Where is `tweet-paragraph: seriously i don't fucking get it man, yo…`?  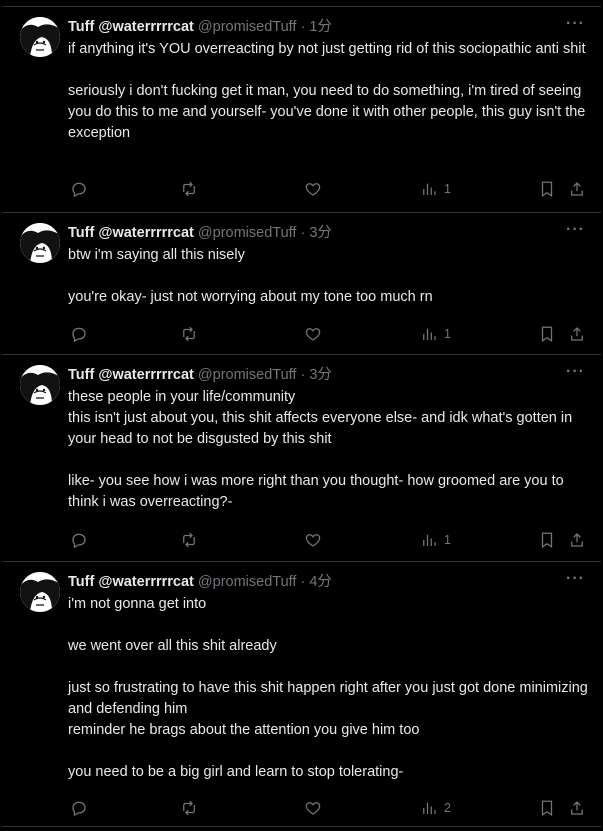 tweet-paragraph: seriously i don't fucking get it man, yo… is located at coordinates (329, 112).